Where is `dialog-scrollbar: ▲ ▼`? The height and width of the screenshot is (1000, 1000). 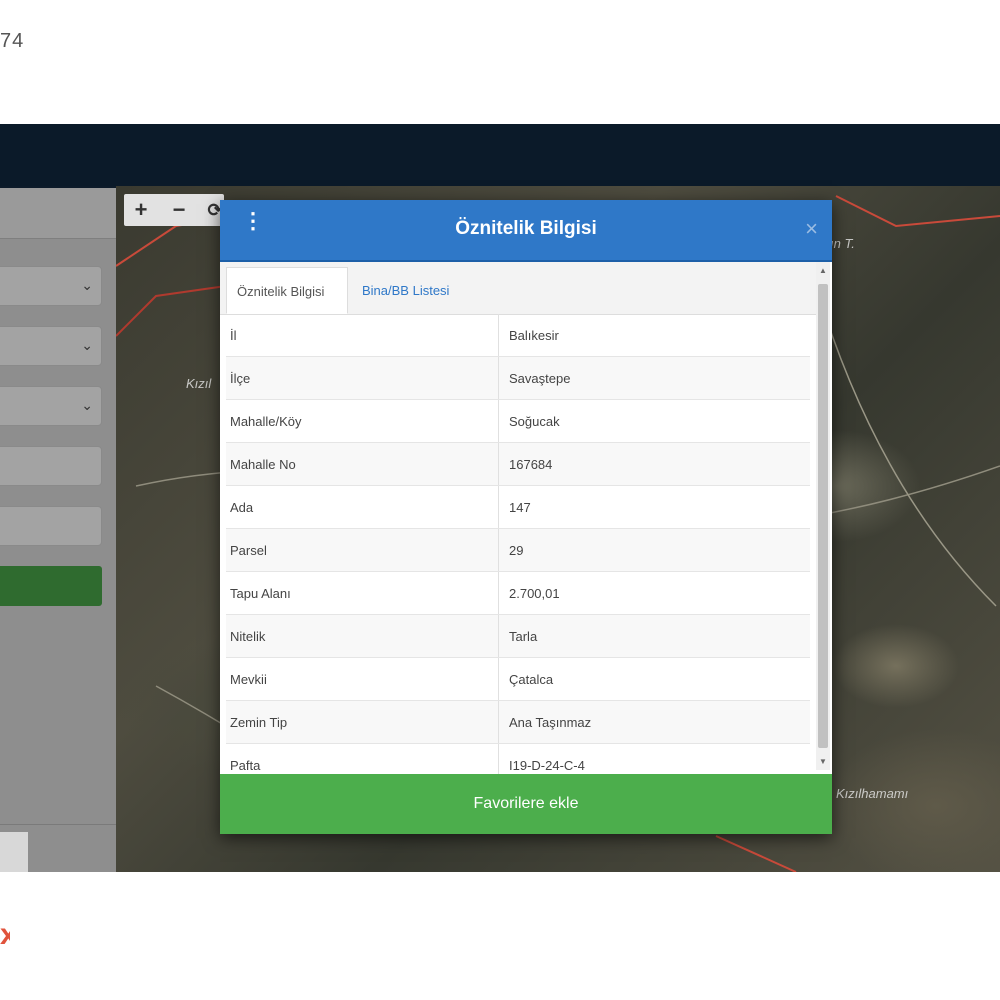 dialog-scrollbar: ▲ ▼ is located at coordinates (823, 516).